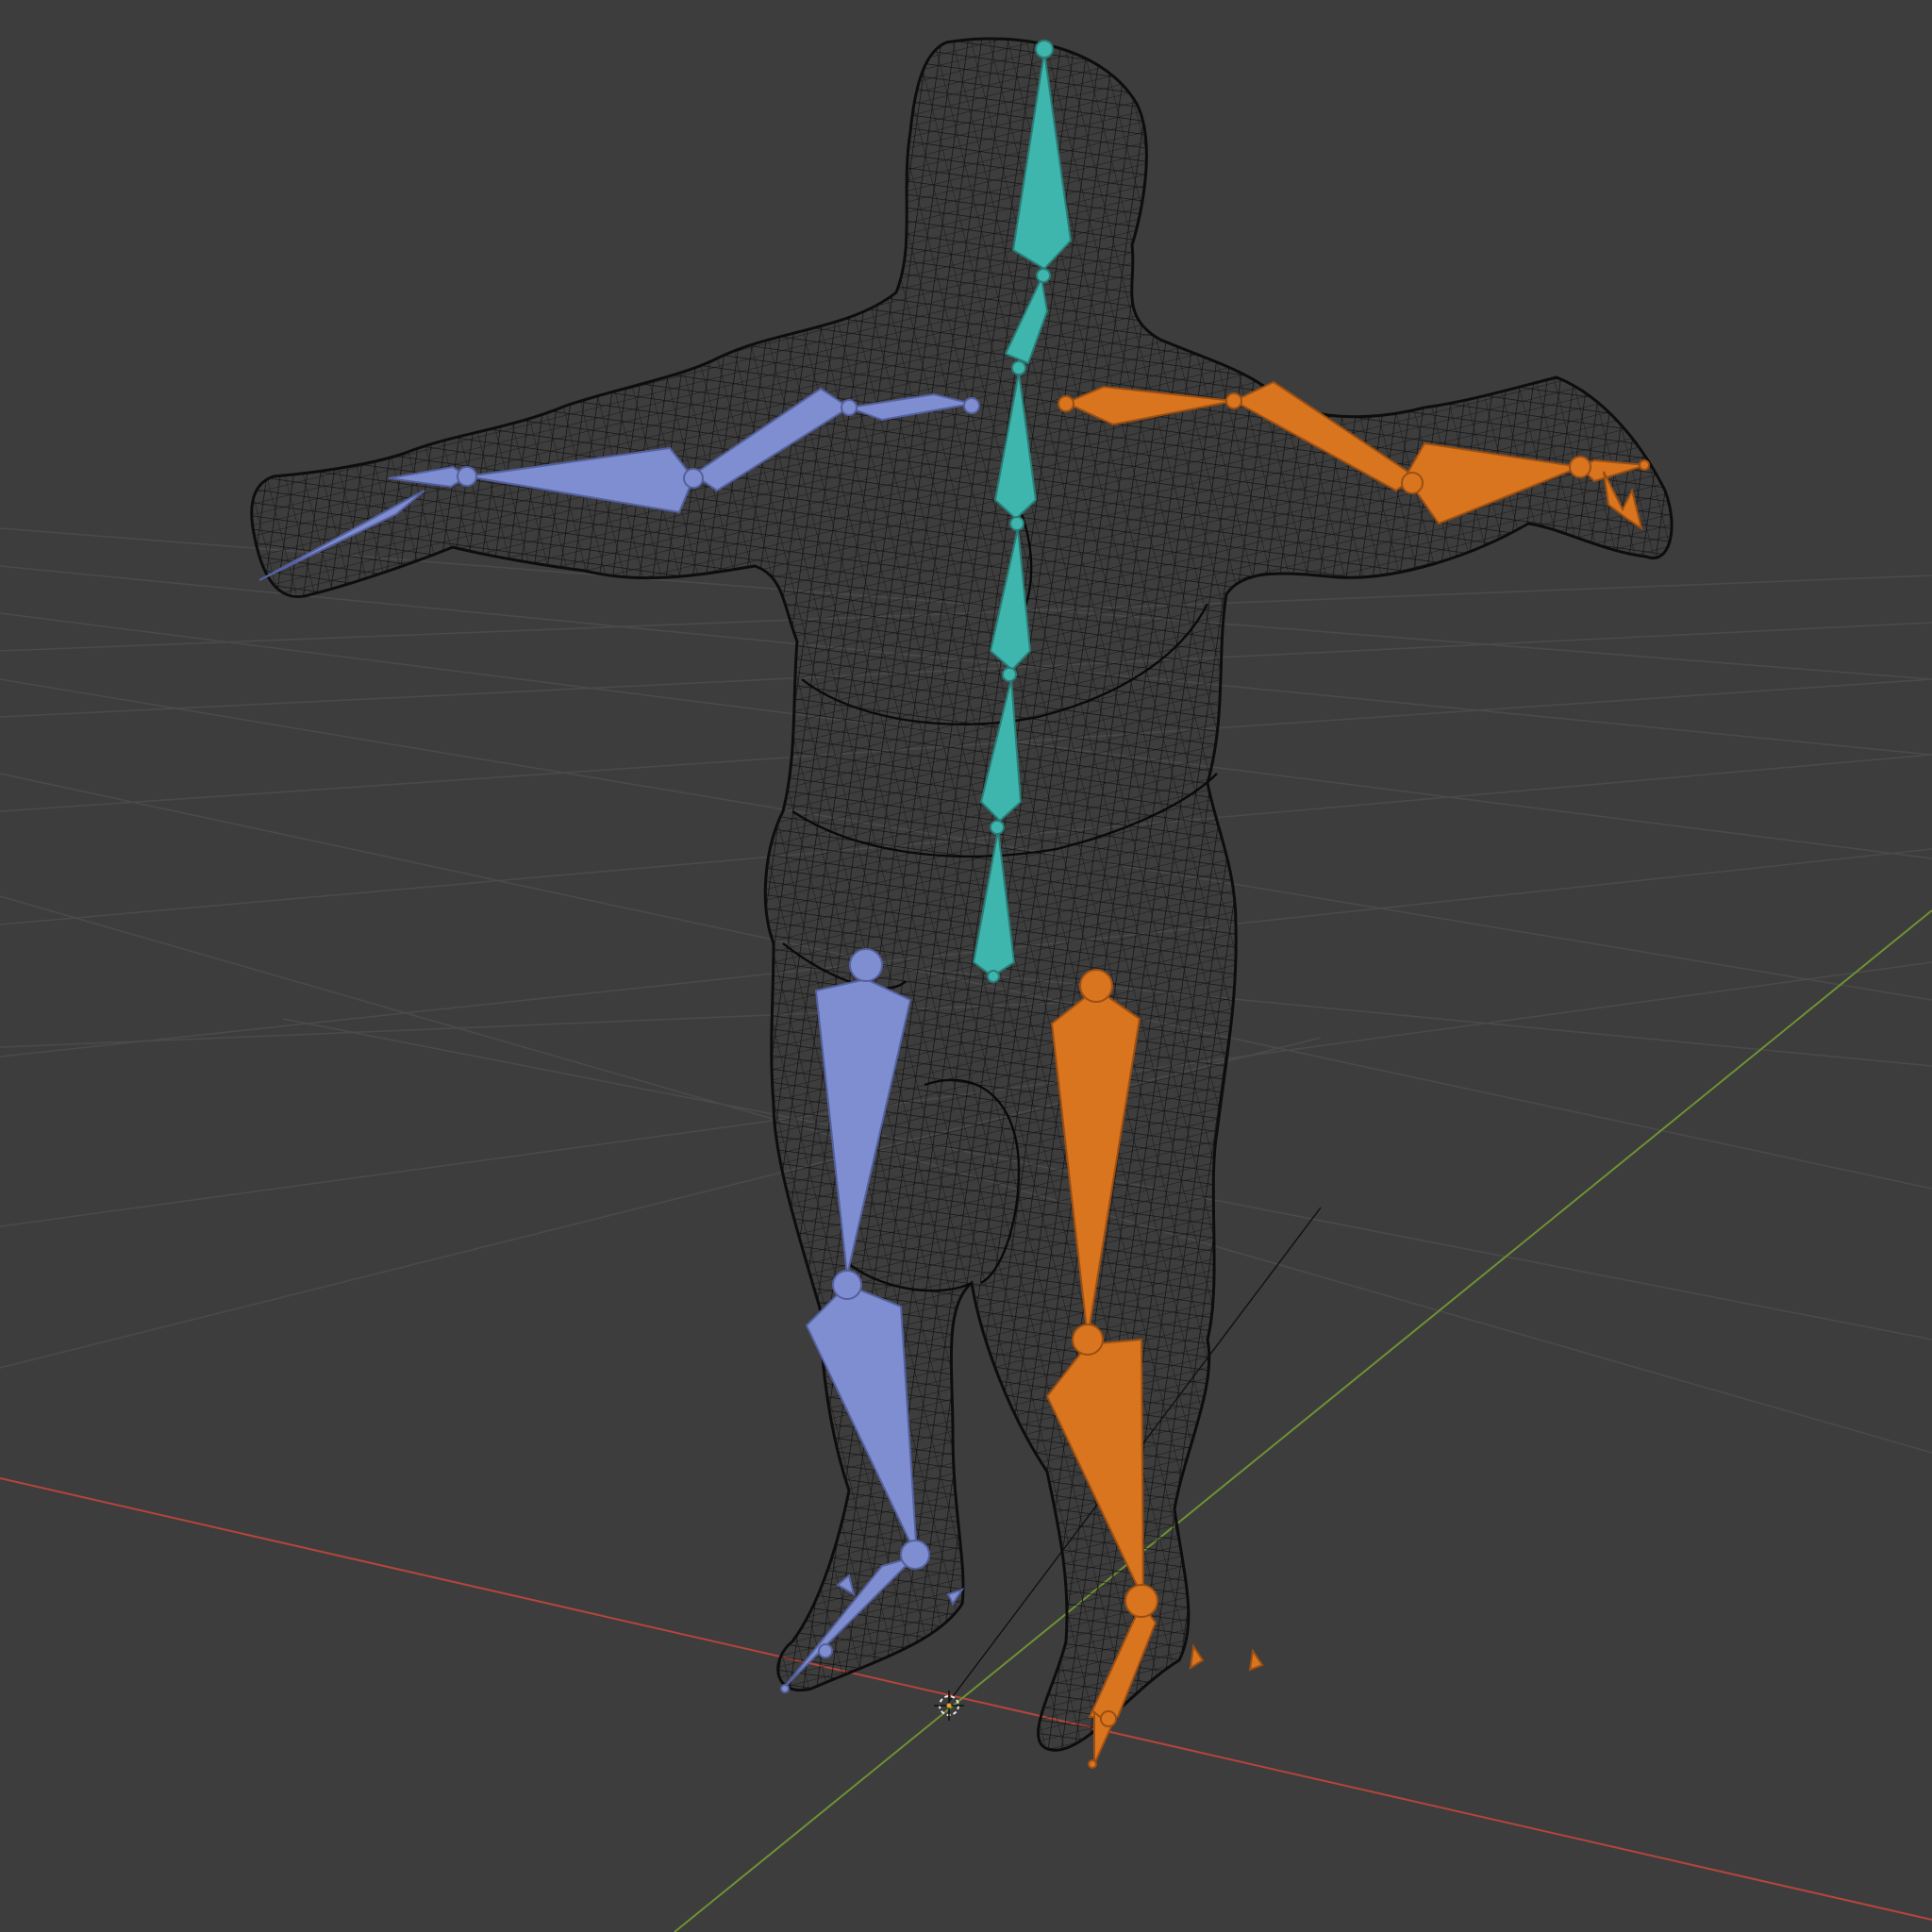 The image size is (1932, 1932). I want to click on joint-ball-r, so click(1108, 1719).